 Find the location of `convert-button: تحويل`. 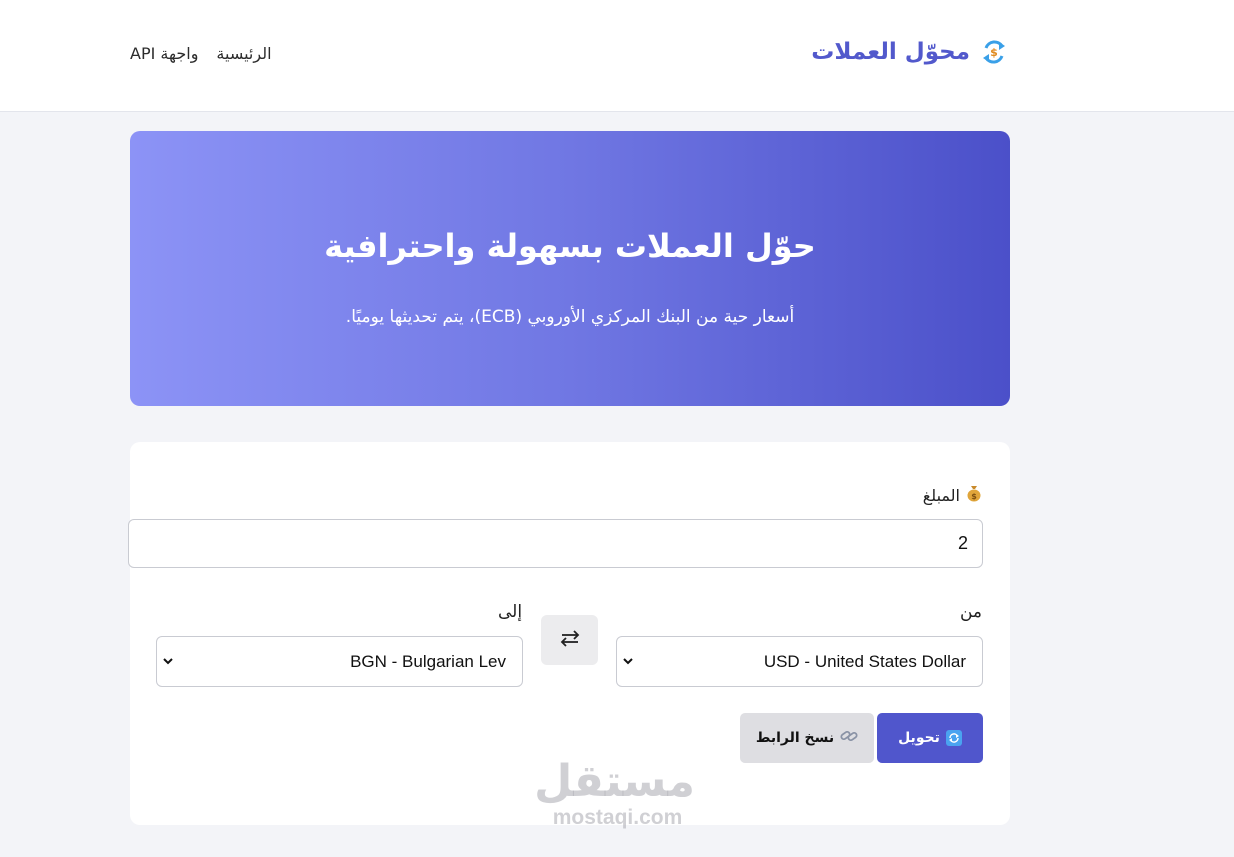

convert-button: تحويل is located at coordinates (930, 738).